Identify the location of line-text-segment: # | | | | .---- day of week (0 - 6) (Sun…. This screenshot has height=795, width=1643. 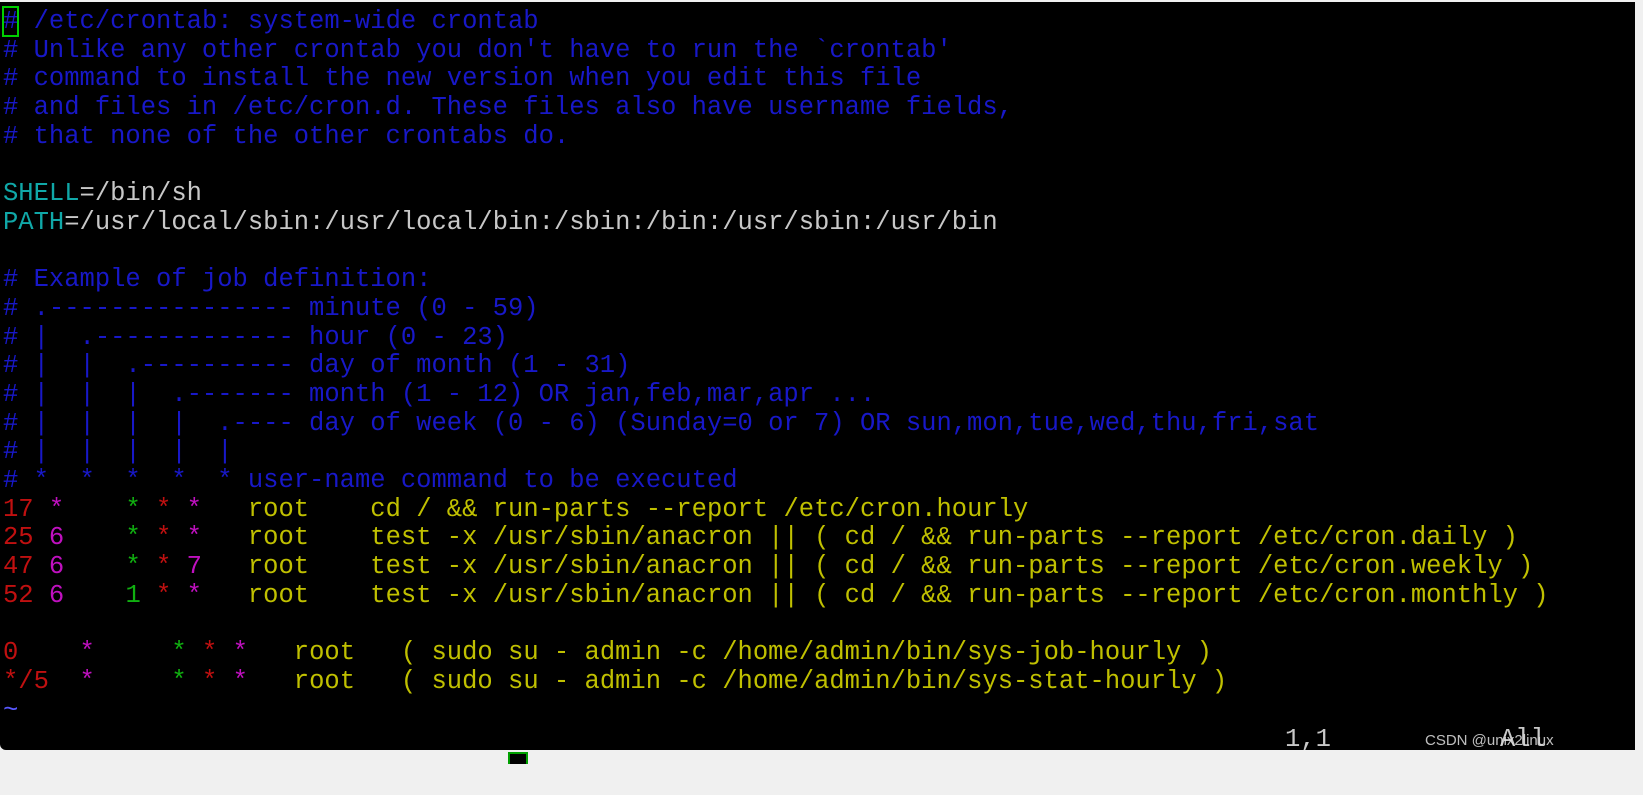
(661, 423).